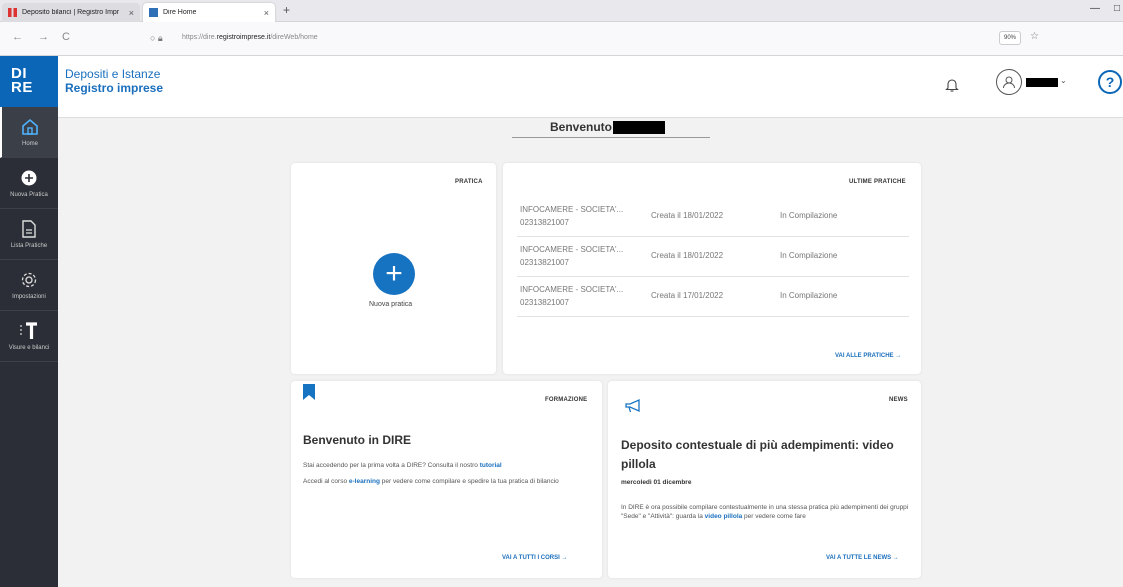 The height and width of the screenshot is (587, 1123). Describe the element at coordinates (153, 12) in the screenshot. I see `dire-favicon-icon` at that location.